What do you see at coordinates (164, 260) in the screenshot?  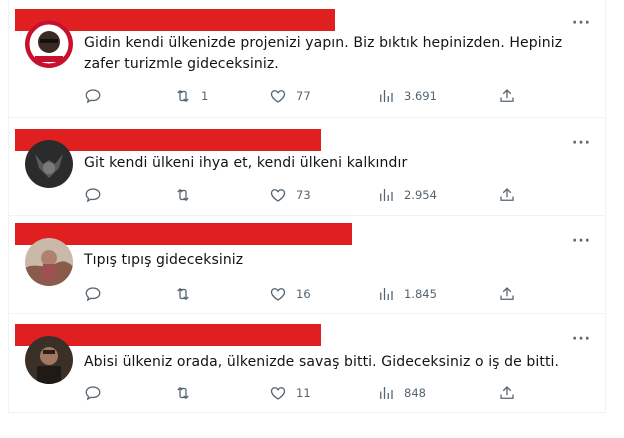 I see `tweet-text: Tıpış tıpış gideceksiniz` at bounding box center [164, 260].